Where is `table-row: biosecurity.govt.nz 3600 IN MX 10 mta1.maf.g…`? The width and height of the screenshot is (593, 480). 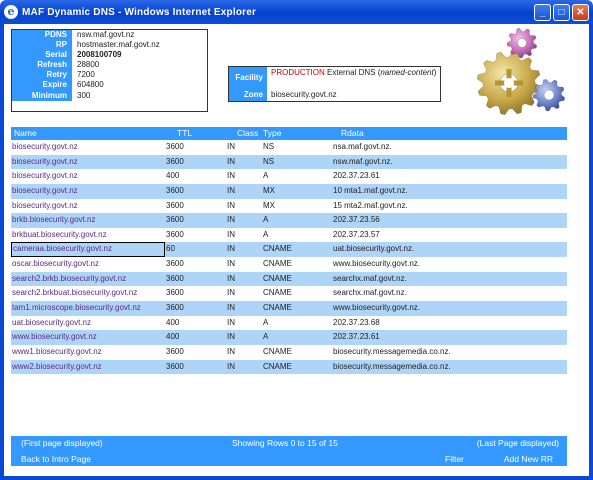 table-row: biosecurity.govt.nz 3600 IN MX 10 mta1.maf.g… is located at coordinates (289, 191).